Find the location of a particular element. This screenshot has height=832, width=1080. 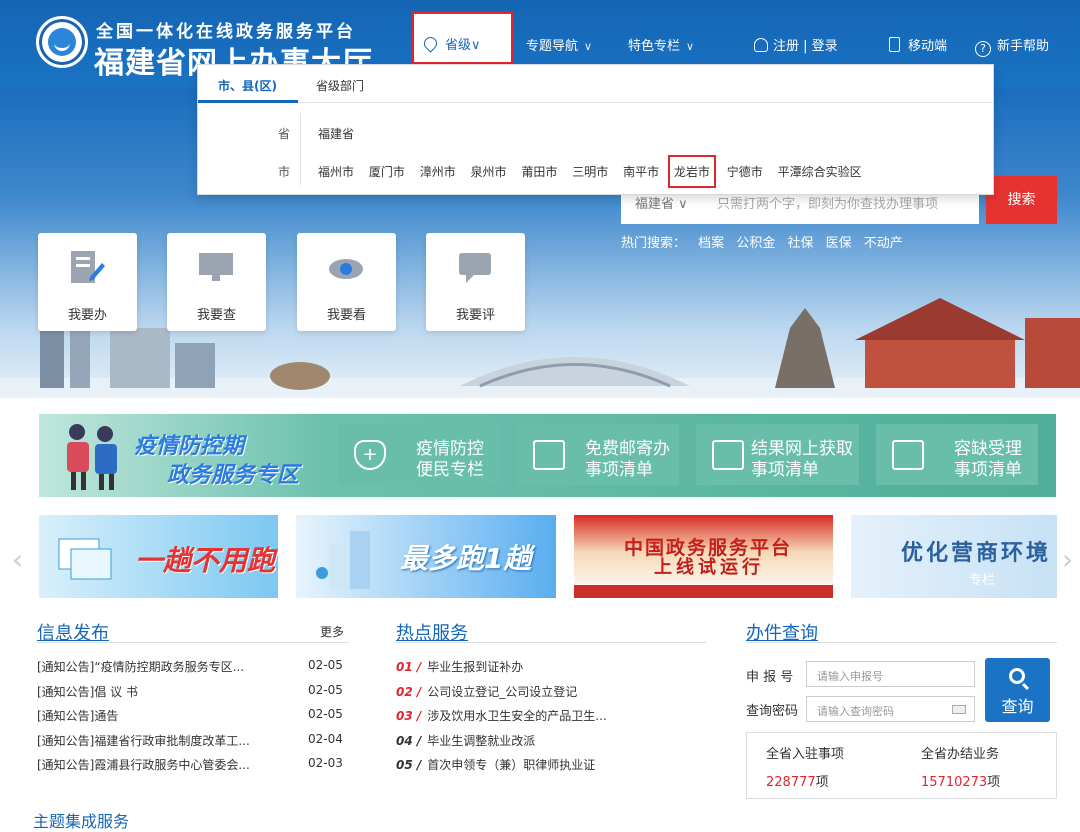

hot-search-label: 热门搜索： is located at coordinates (654, 243).